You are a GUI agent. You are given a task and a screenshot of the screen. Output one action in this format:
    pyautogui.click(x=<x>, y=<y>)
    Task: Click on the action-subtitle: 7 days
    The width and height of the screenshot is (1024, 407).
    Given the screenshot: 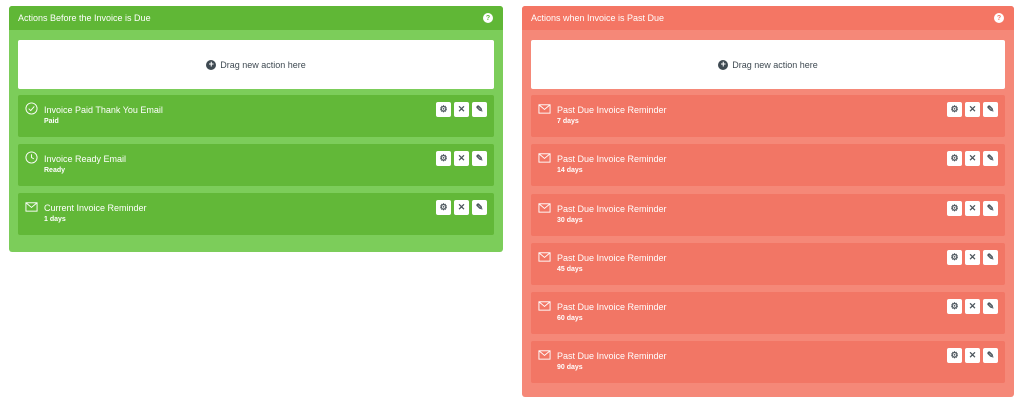 What is the action you would take?
    pyautogui.click(x=568, y=121)
    